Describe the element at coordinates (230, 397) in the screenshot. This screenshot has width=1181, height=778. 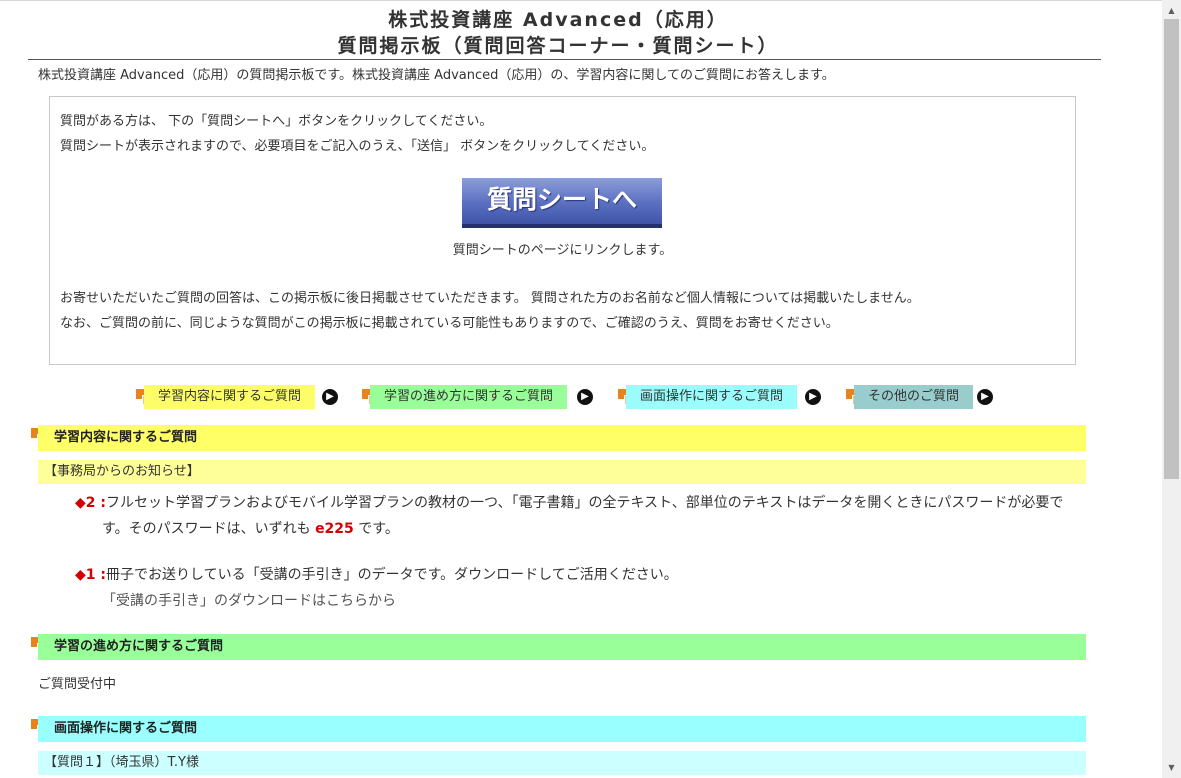
I see `nav-learning-content-label: 学習内容に関するご質問` at that location.